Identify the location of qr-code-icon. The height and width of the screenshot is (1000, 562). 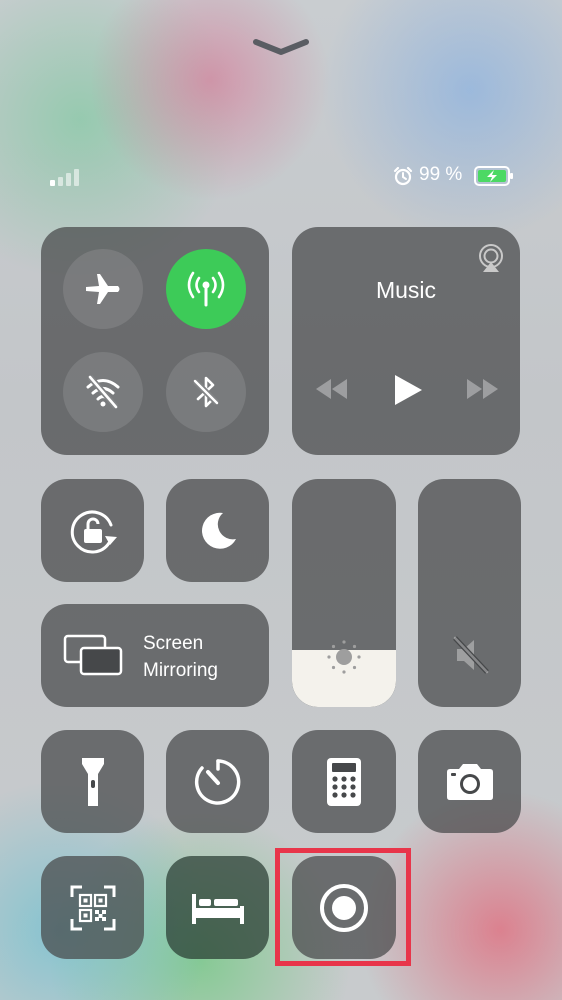
(92, 907).